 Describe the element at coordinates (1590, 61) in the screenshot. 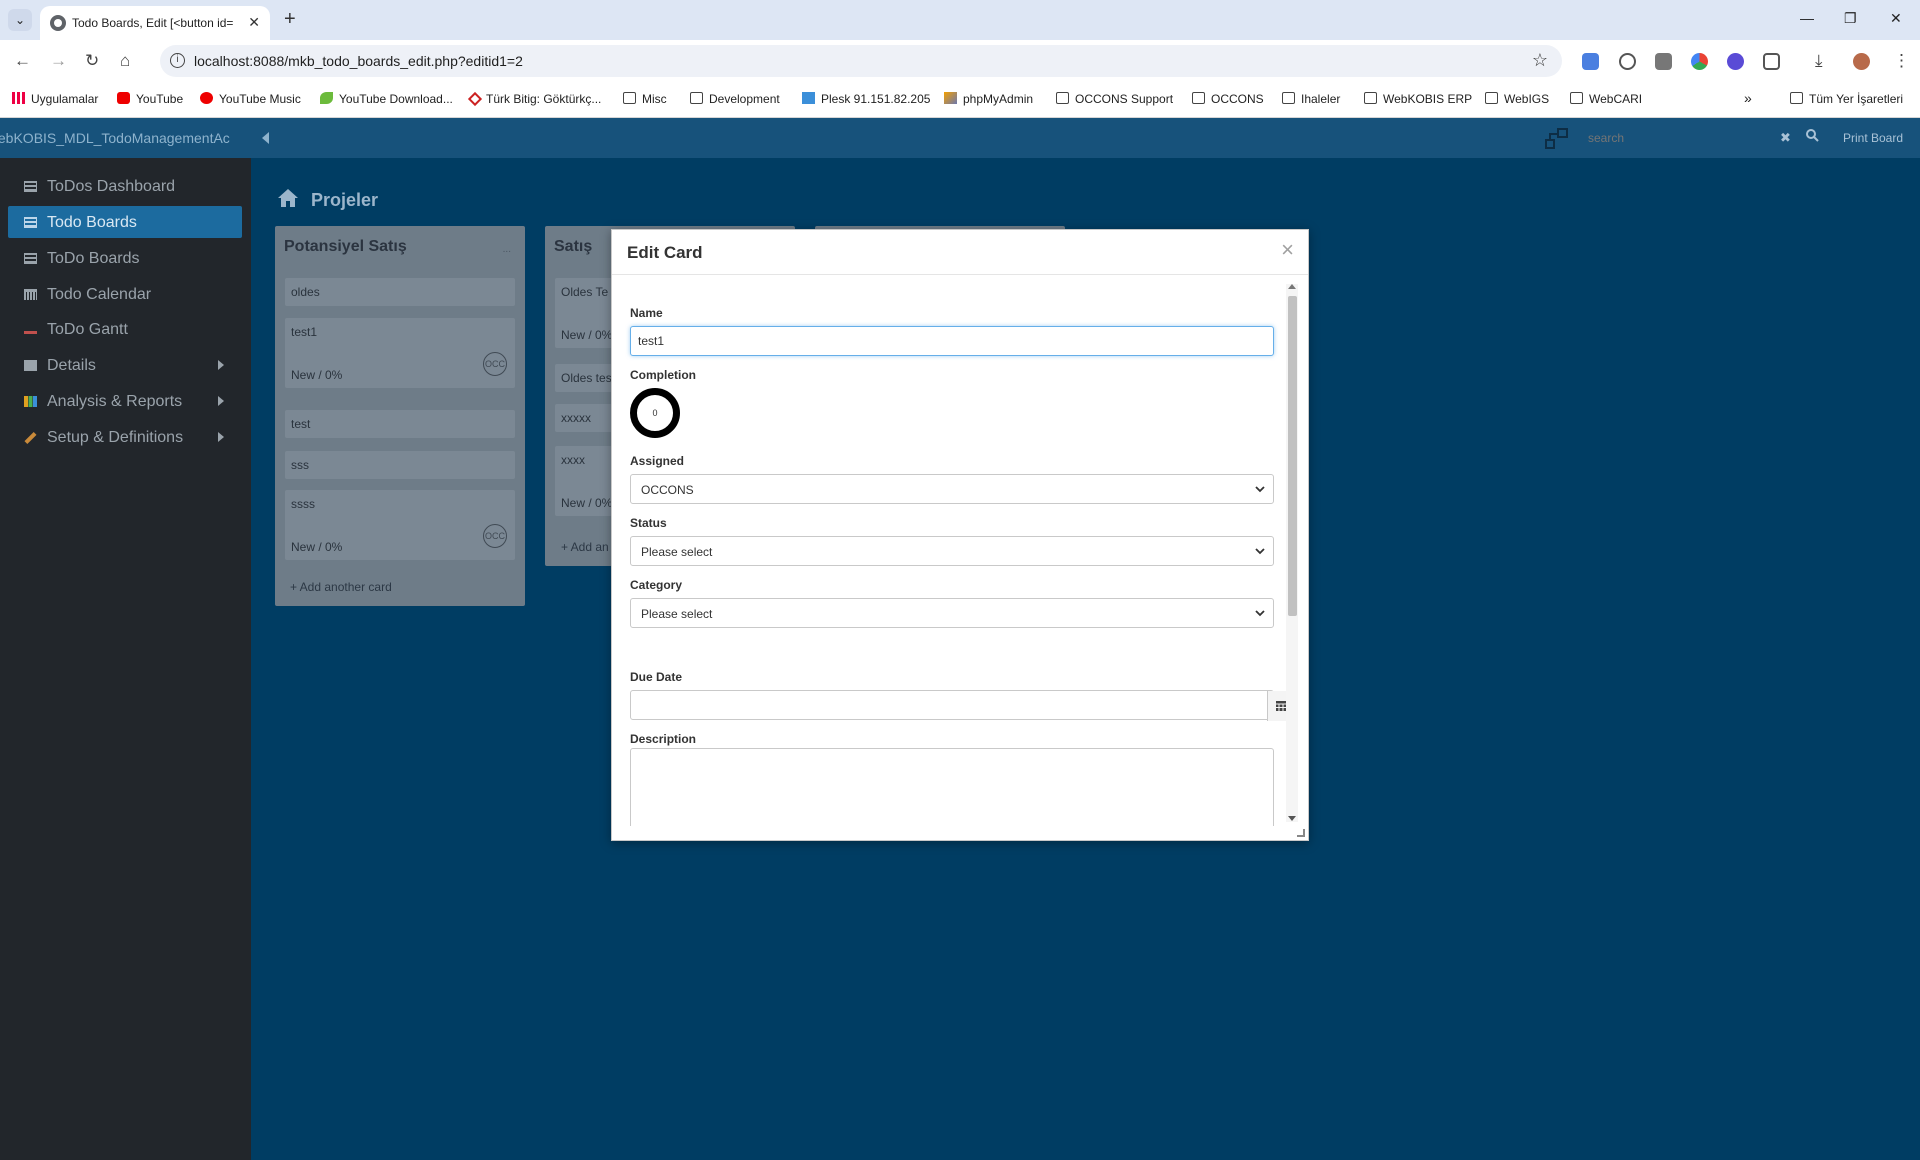

I see `translate-extension-icon` at that location.